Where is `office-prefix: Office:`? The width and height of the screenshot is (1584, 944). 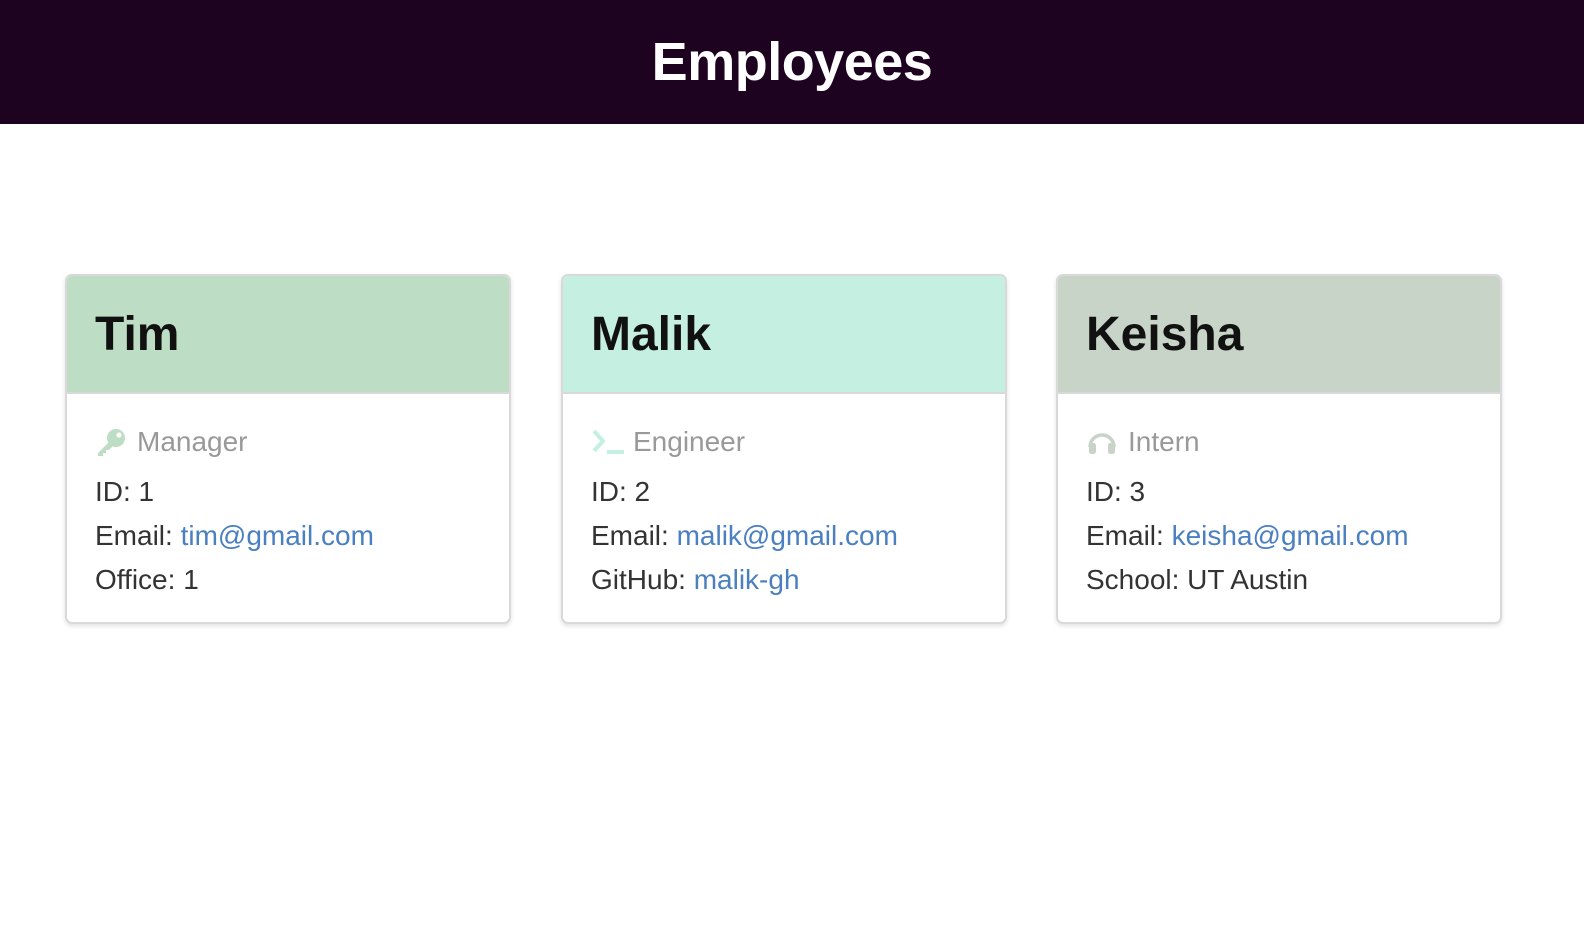
office-prefix: Office: is located at coordinates (139, 579).